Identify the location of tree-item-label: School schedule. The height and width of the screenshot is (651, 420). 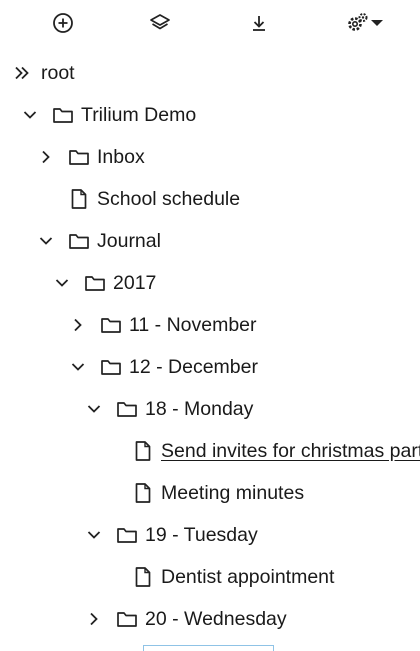
(169, 199).